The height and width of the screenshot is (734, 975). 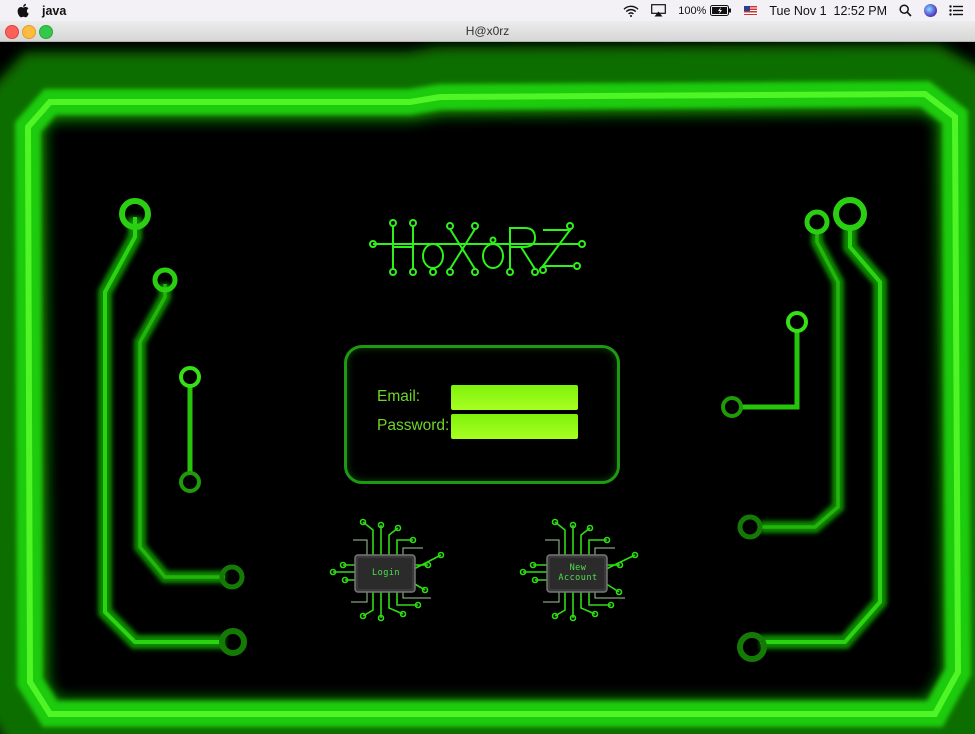 What do you see at coordinates (54, 11) in the screenshot?
I see `app-name: java` at bounding box center [54, 11].